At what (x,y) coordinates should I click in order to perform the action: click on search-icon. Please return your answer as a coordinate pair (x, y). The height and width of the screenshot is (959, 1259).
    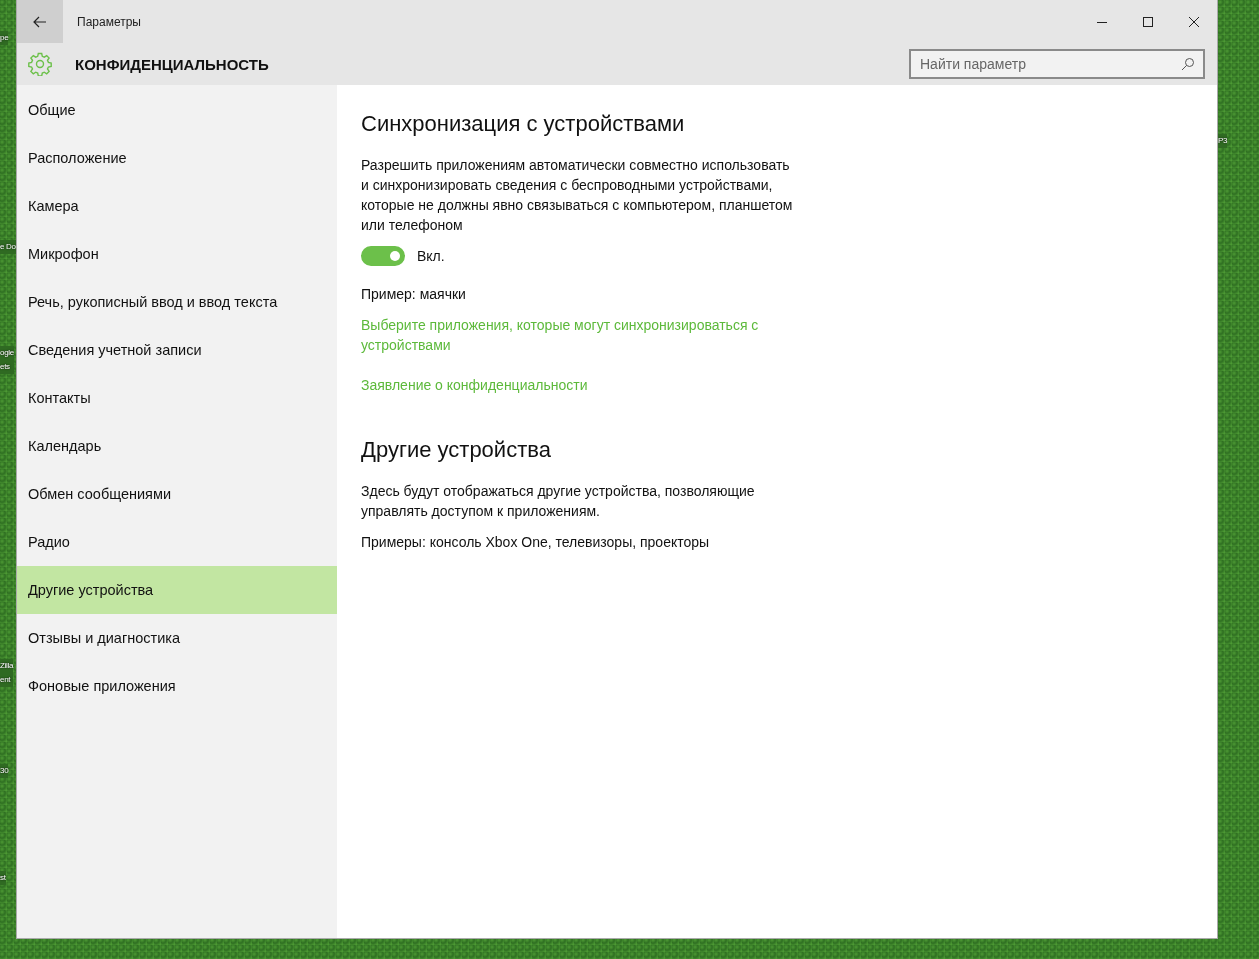
    Looking at the image, I should click on (1188, 64).